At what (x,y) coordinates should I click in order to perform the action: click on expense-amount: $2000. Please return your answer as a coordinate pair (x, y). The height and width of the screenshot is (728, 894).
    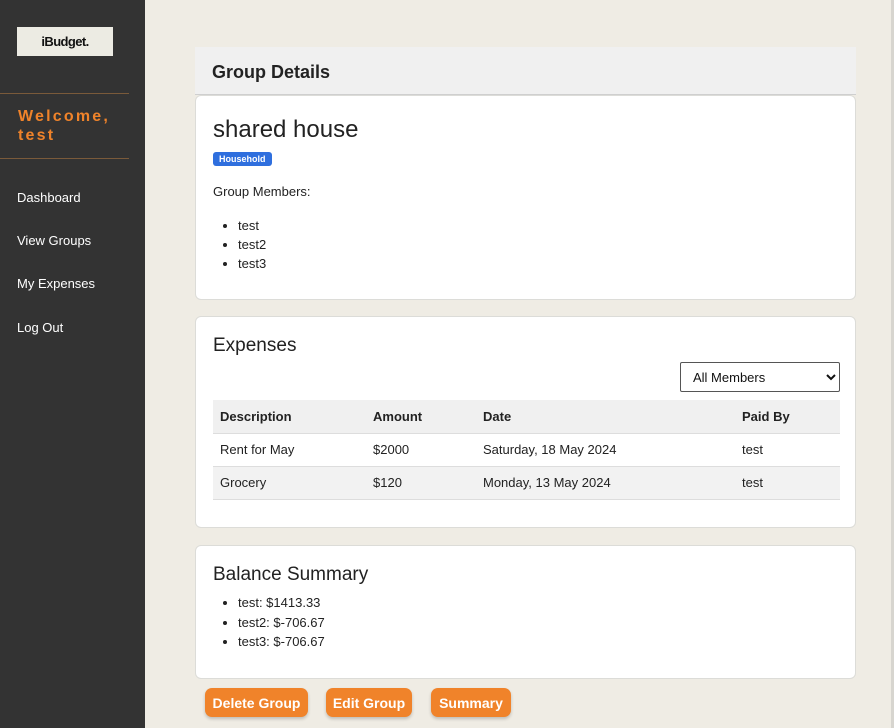
    Looking at the image, I should click on (421, 450).